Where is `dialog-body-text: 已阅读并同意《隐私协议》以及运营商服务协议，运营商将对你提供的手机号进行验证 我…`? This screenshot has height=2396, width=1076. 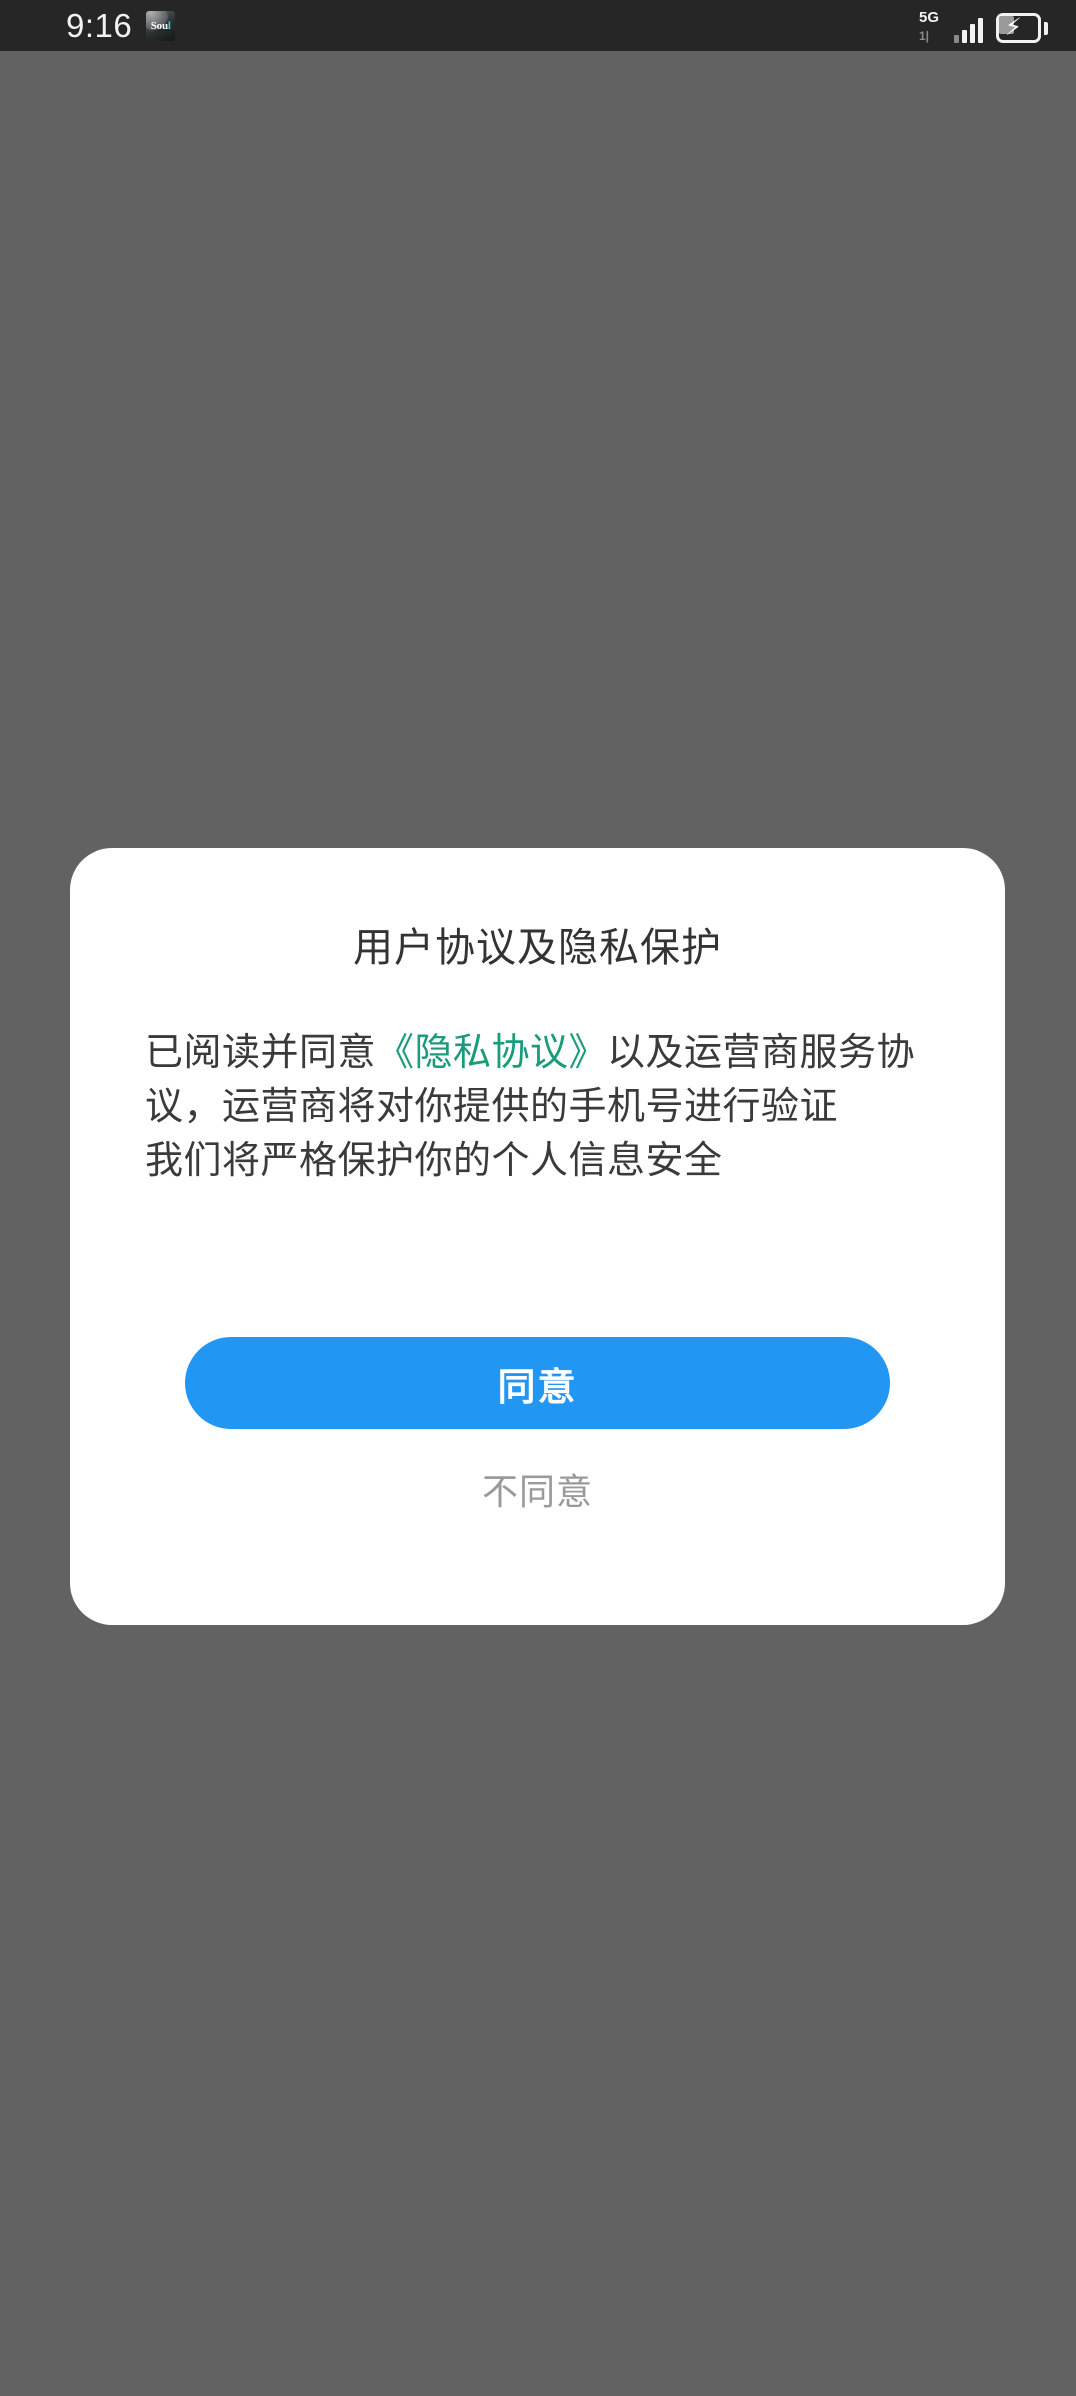 dialog-body-text: 已阅读并同意《隐私协议》以及运营商服务协议，运营商将对你提供的手机号进行验证 我… is located at coordinates (545, 1107).